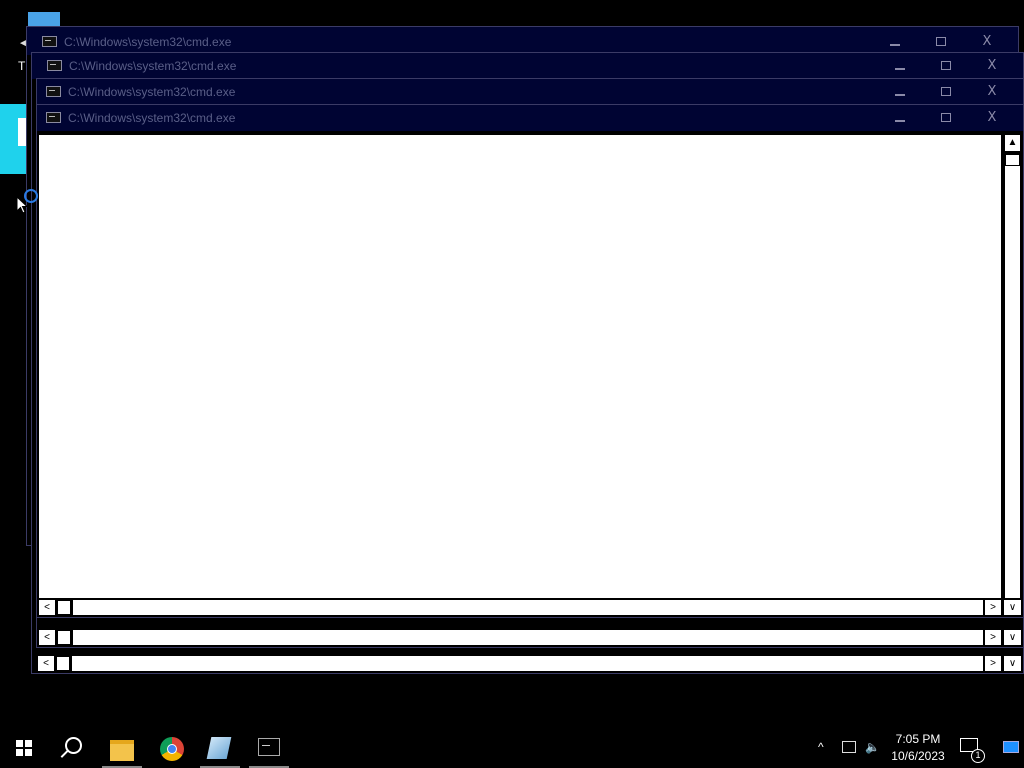  I want to click on volume-muted-icon: 🔈, so click(872, 747).